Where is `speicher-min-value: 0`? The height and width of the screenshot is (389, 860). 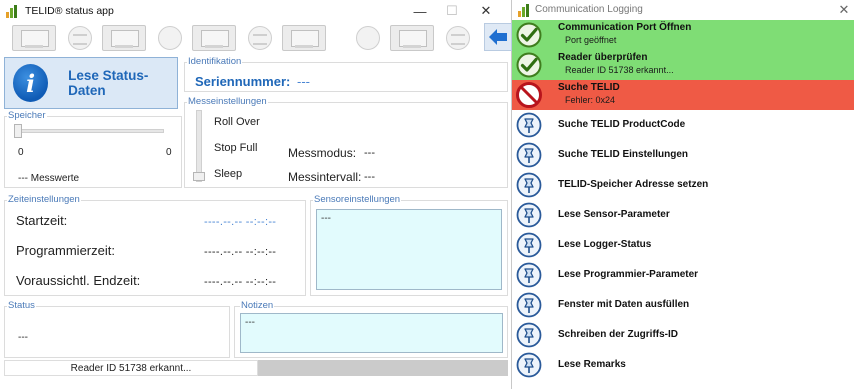 speicher-min-value: 0 is located at coordinates (21, 152).